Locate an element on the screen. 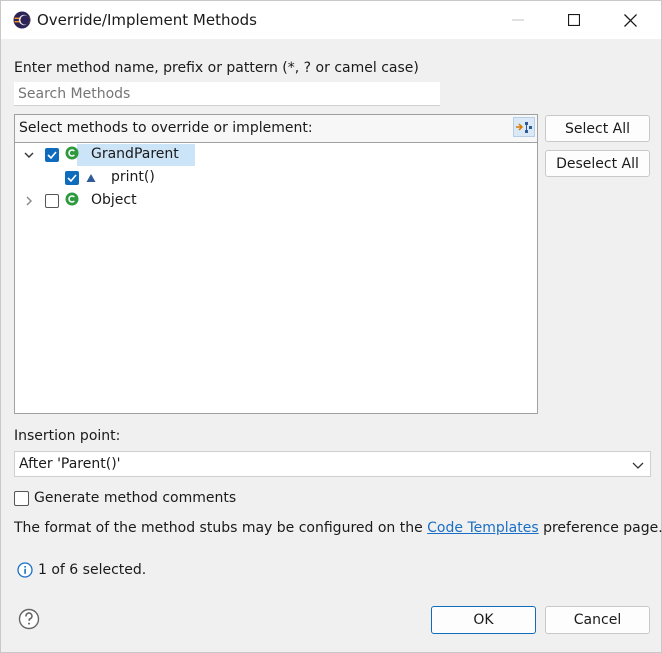 This screenshot has height=653, width=662. help-icon is located at coordinates (29, 619).